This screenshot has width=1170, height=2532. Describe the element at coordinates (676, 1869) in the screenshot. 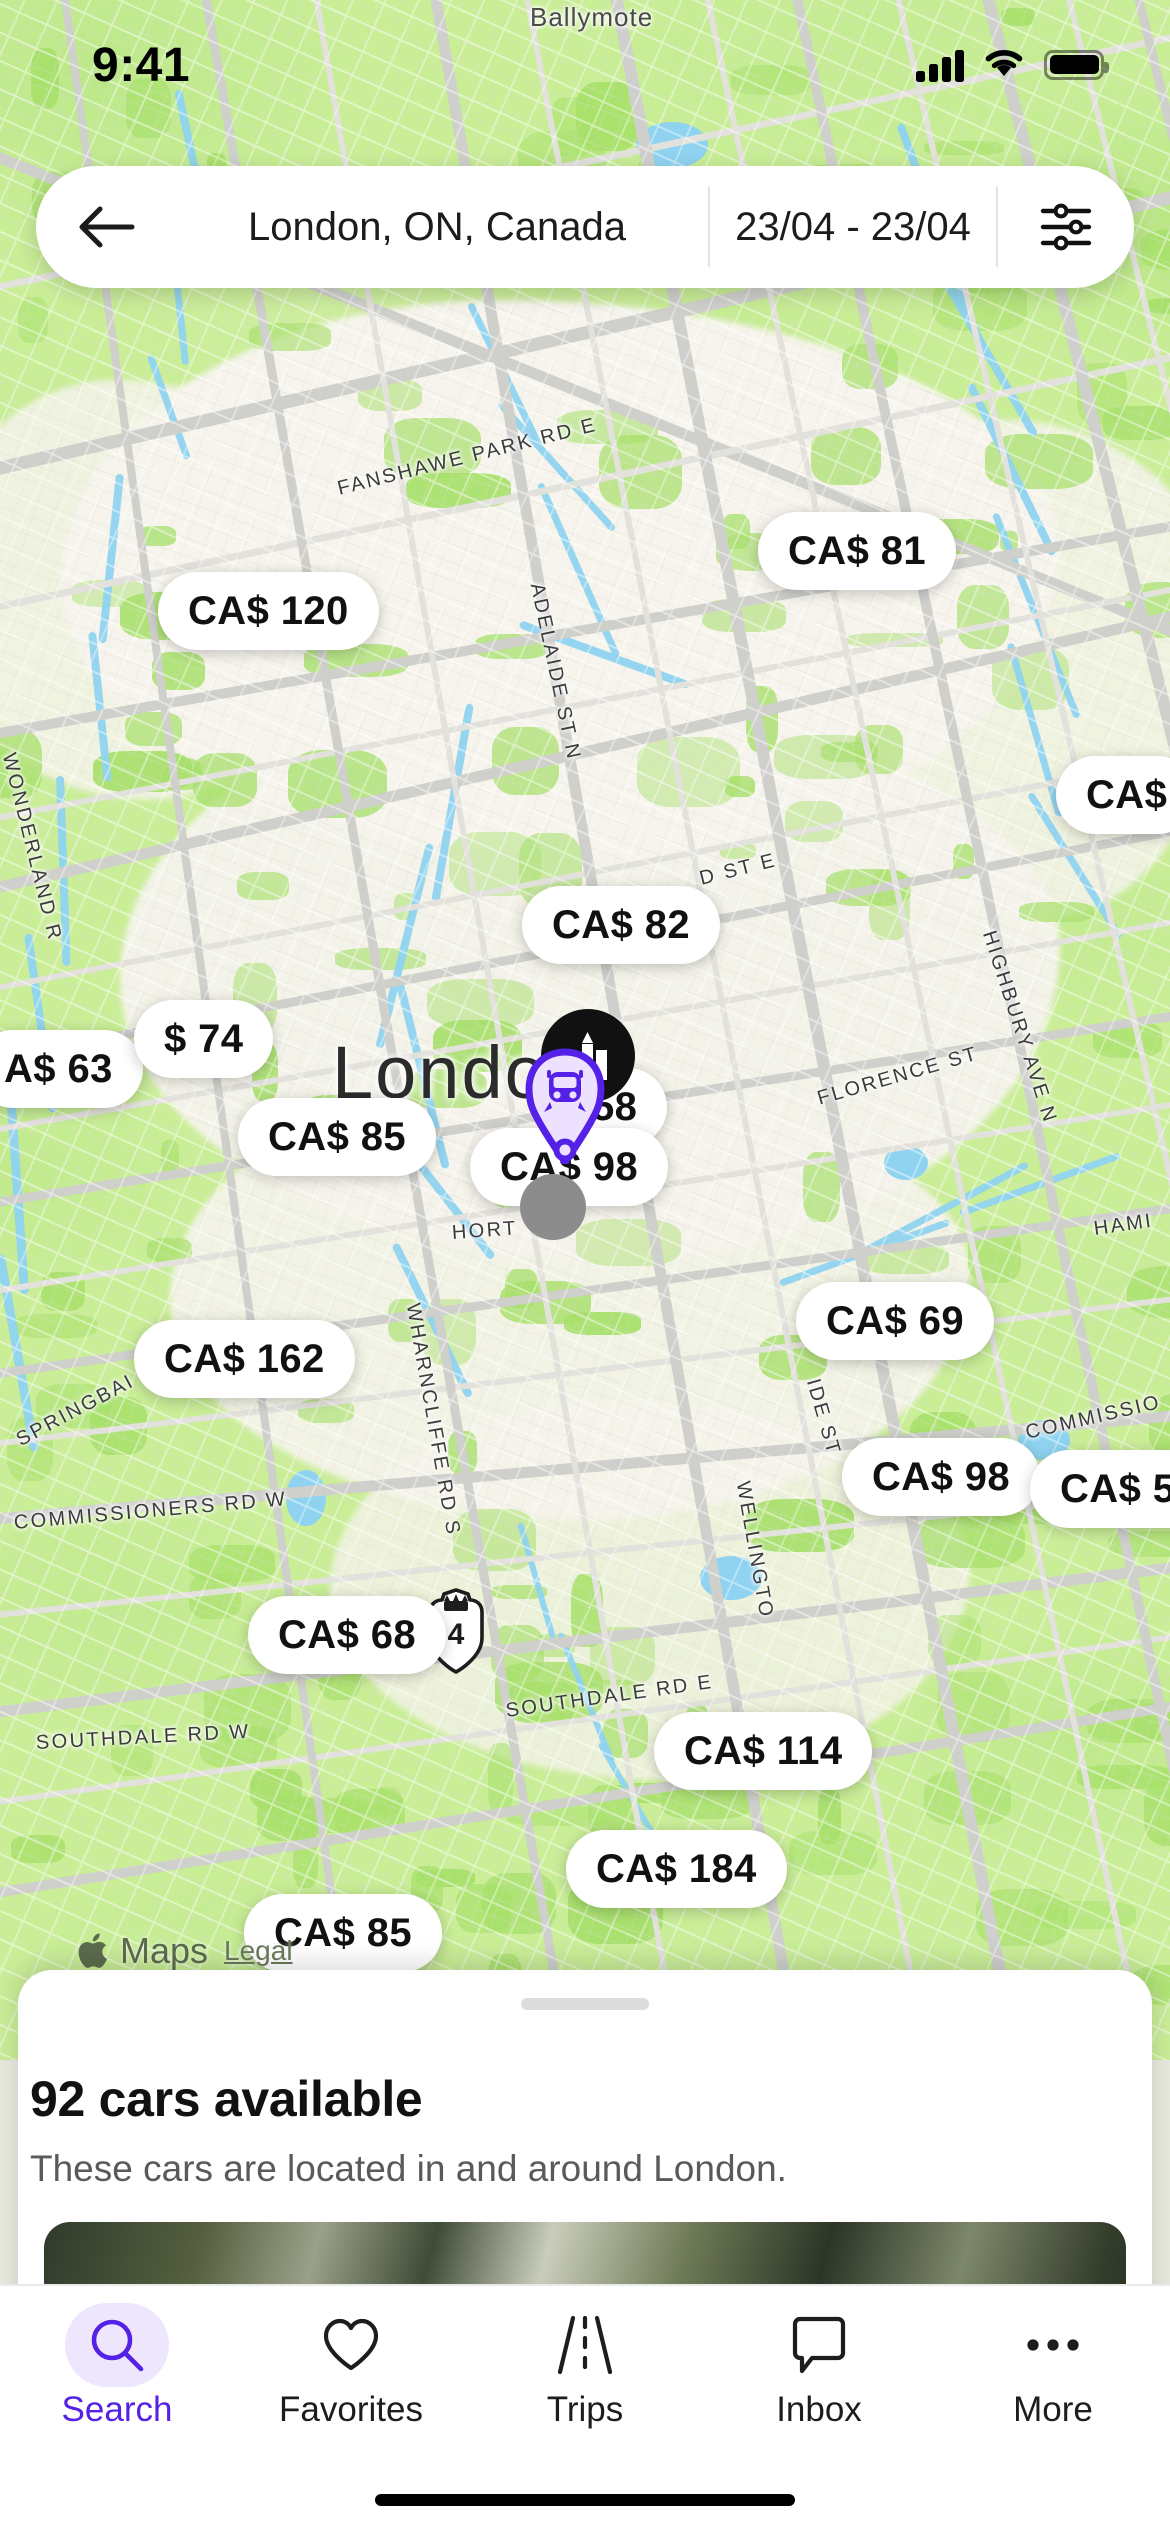

I see `price-pin: CA$ 184` at that location.